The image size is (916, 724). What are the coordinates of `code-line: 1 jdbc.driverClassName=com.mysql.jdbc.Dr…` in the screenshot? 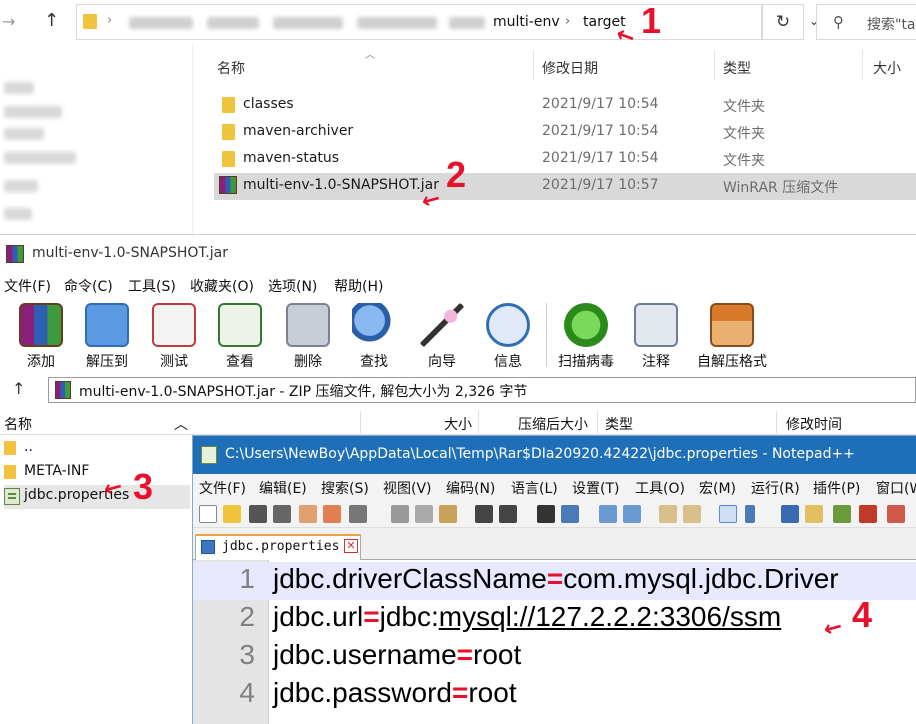 It's located at (554, 581).